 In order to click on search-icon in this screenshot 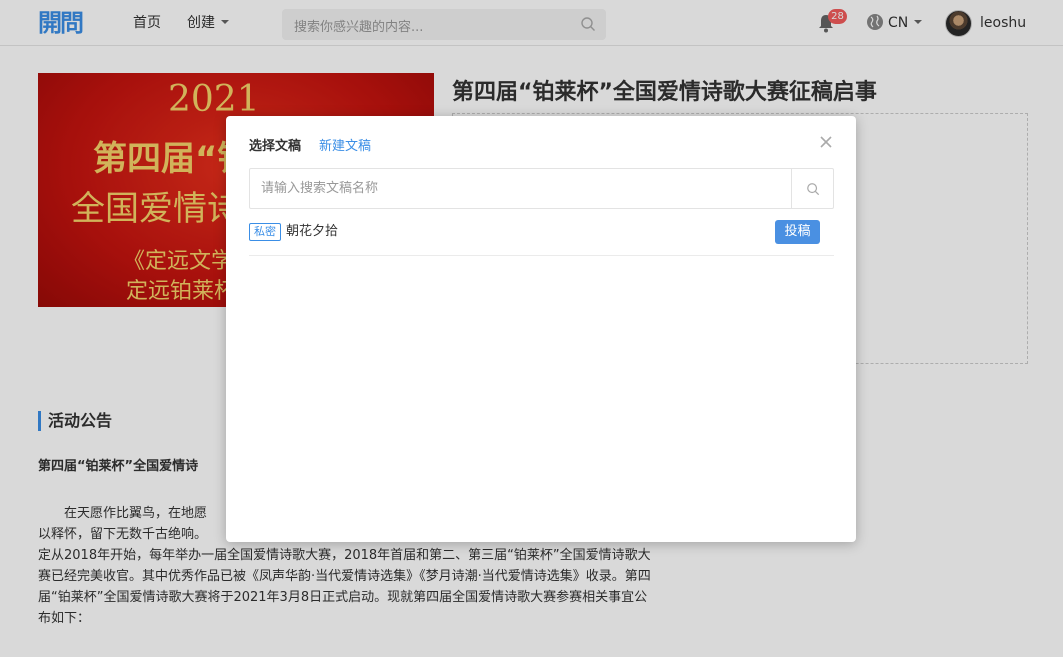, I will do `click(813, 189)`.